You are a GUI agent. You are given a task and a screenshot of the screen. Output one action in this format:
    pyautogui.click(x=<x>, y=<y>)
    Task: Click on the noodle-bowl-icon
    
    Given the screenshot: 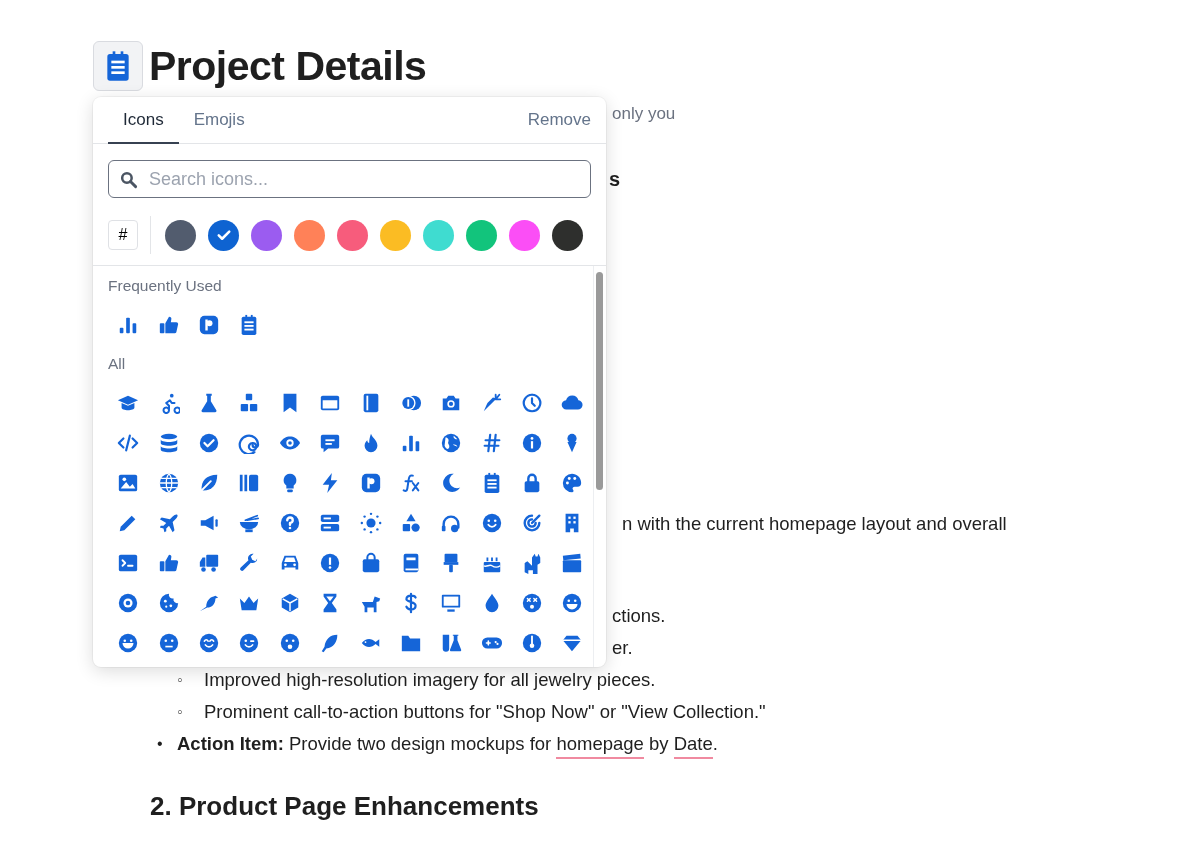 What is the action you would take?
    pyautogui.click(x=249, y=523)
    